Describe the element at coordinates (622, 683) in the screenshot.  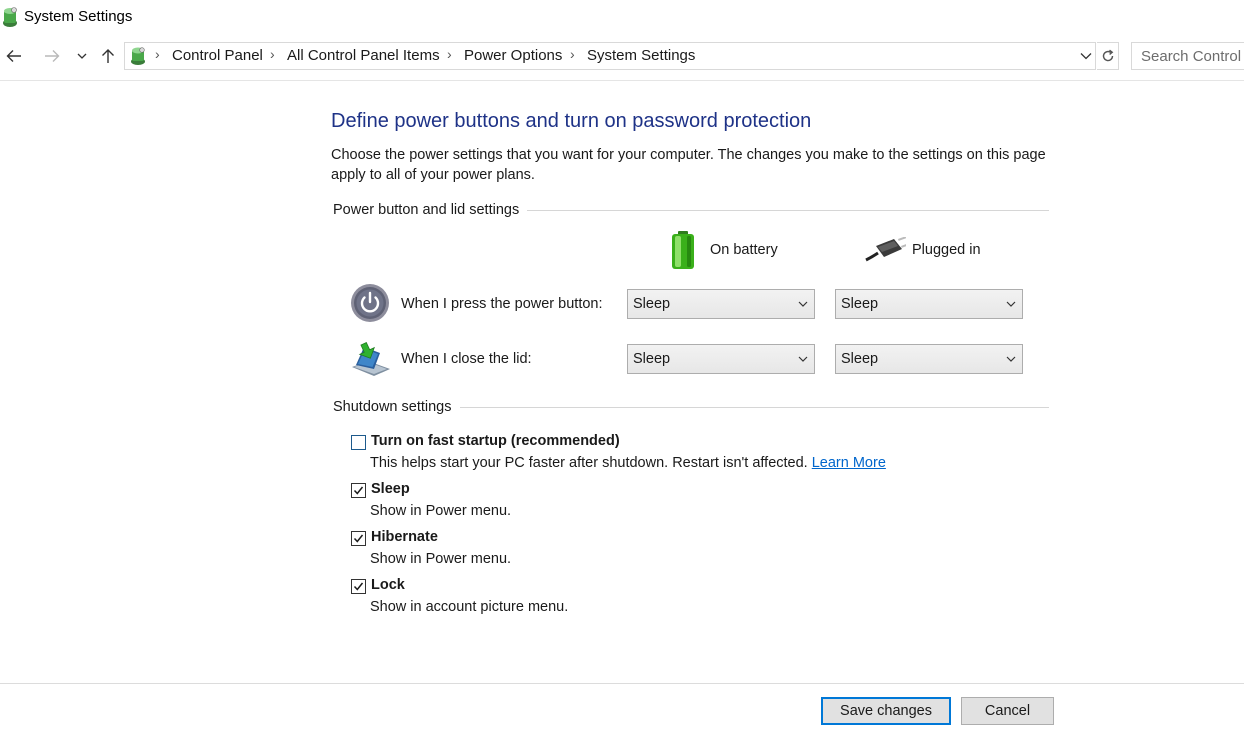
I see `footer-divider` at that location.